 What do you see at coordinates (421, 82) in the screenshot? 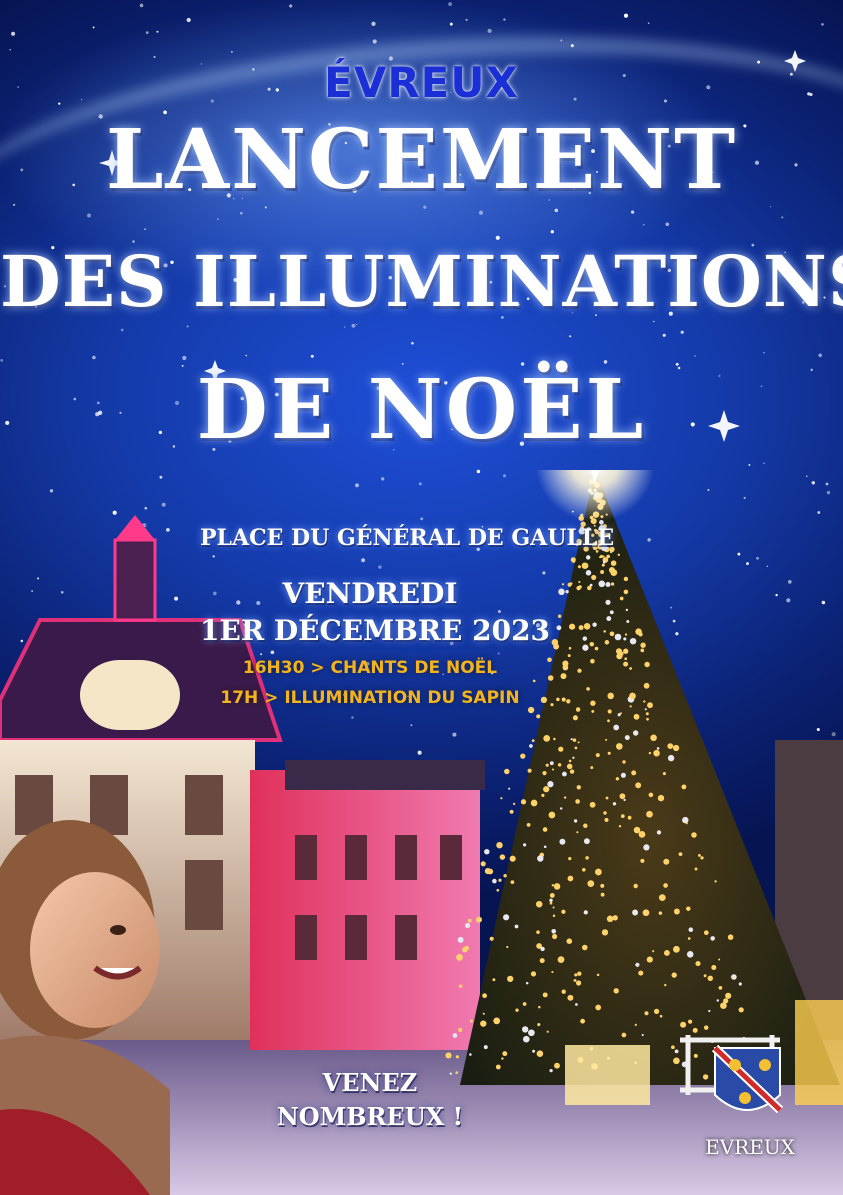
I see `city-title: ÉVREUX` at bounding box center [421, 82].